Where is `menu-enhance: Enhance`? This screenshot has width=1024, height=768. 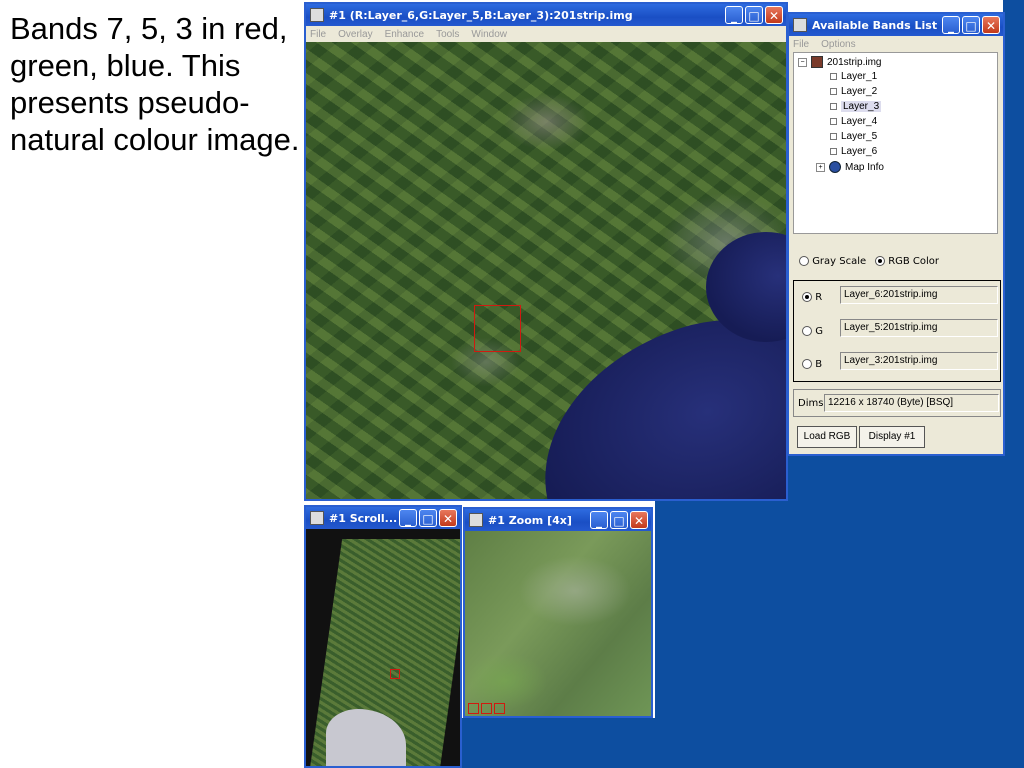
menu-enhance: Enhance is located at coordinates (404, 34).